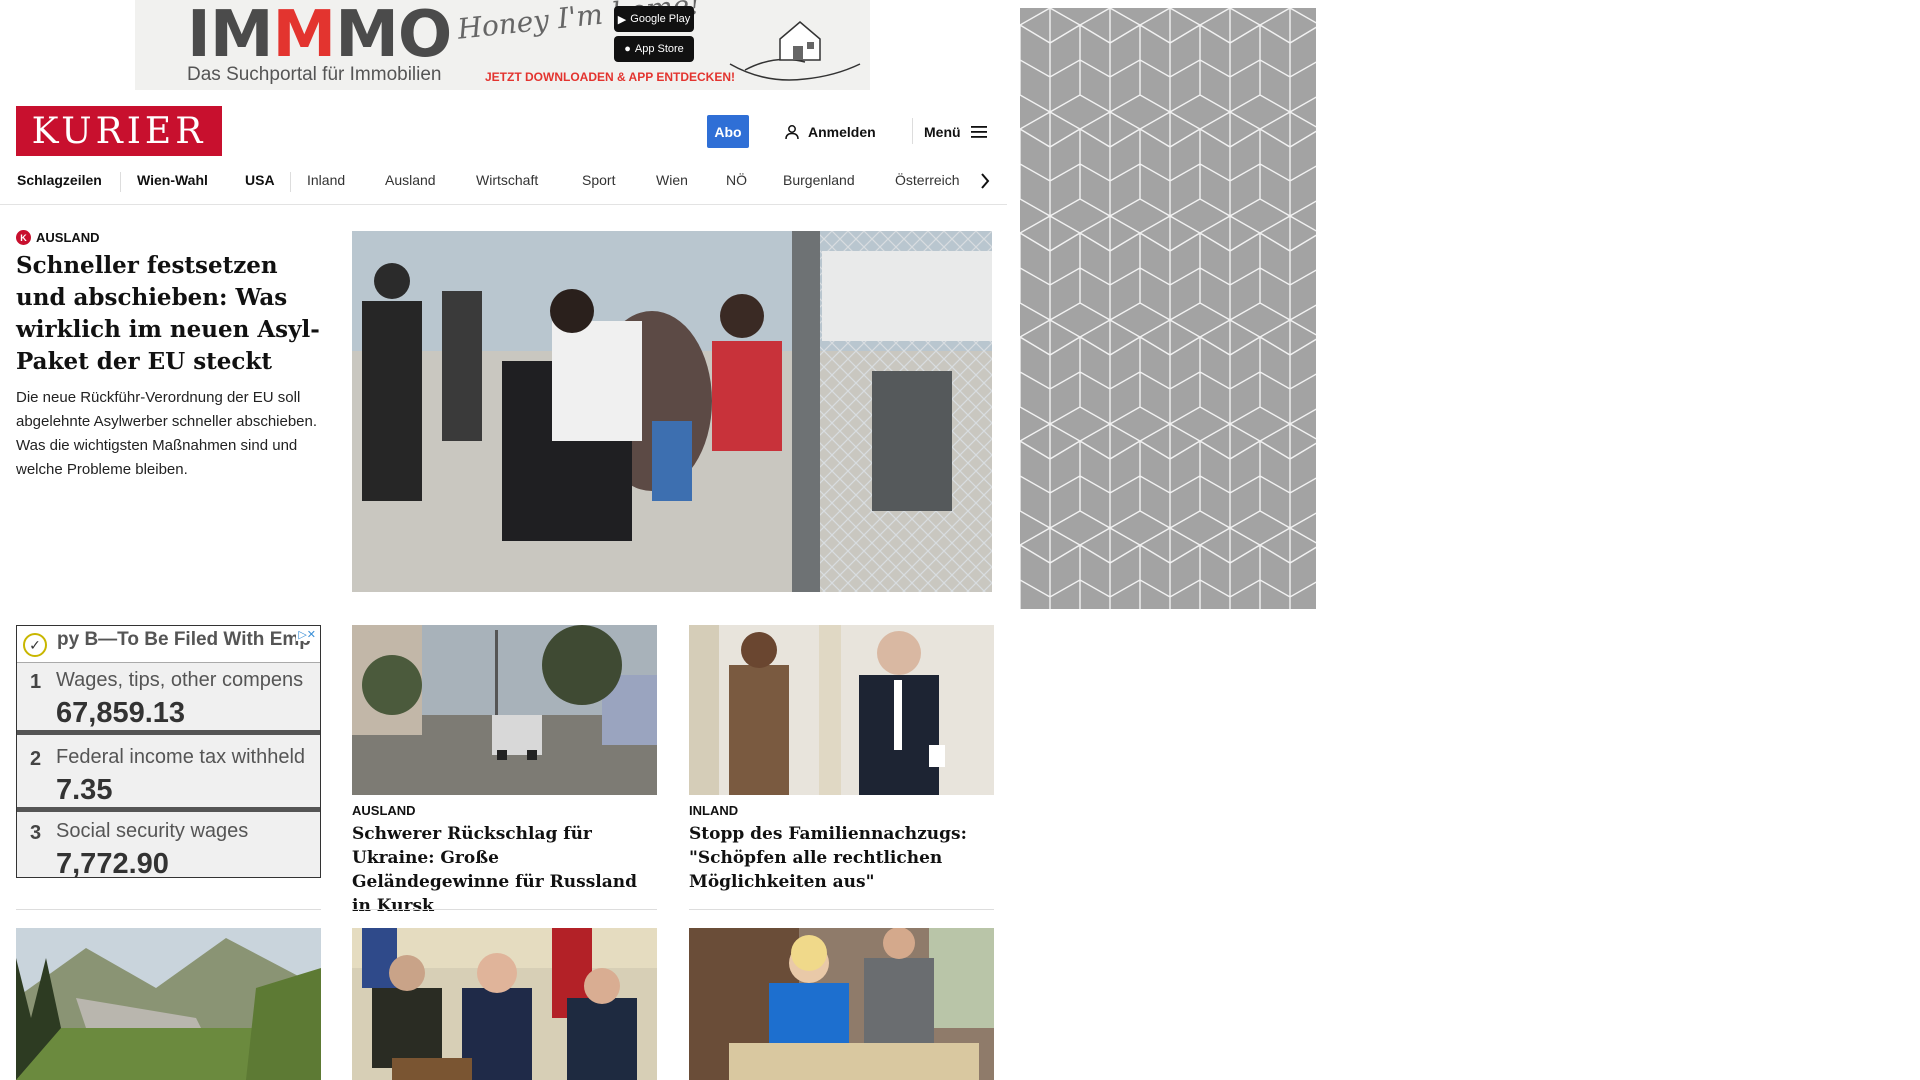 The width and height of the screenshot is (1920, 1080). What do you see at coordinates (714, 810) in the screenshot?
I see `card-category: INLAND` at bounding box center [714, 810].